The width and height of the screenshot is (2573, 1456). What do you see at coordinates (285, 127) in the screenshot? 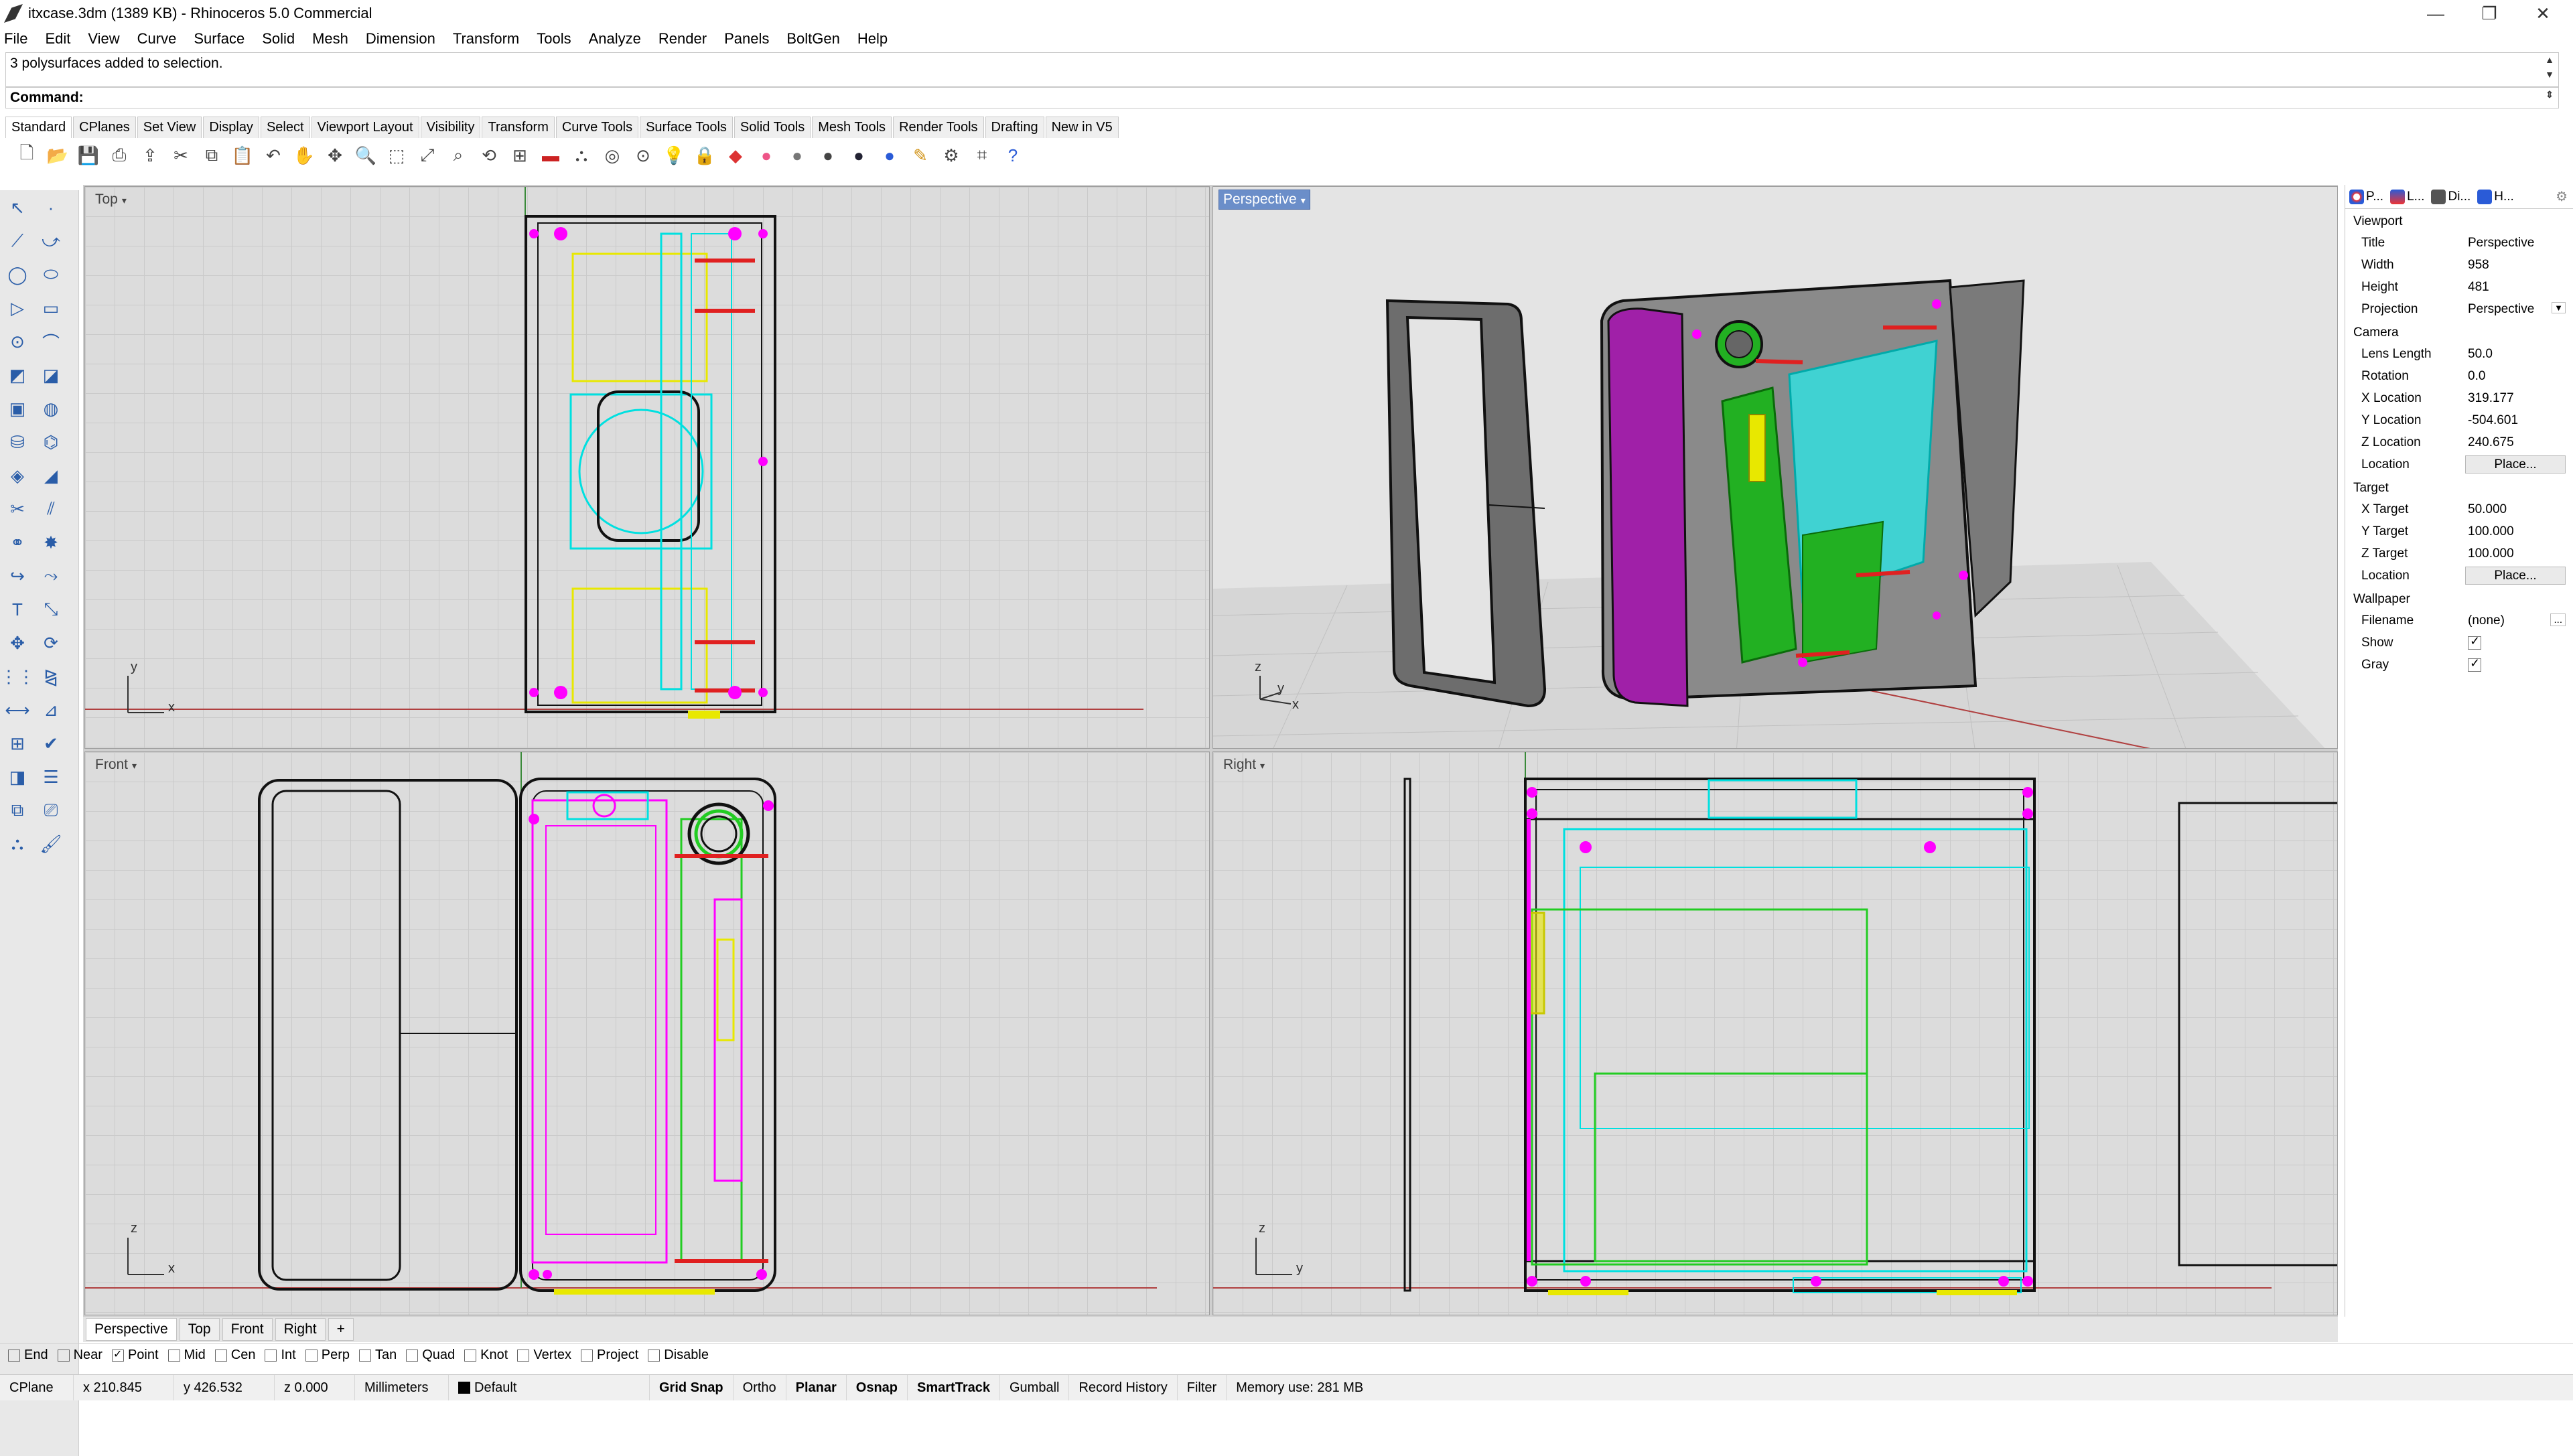
I see `tab-select: Select` at bounding box center [285, 127].